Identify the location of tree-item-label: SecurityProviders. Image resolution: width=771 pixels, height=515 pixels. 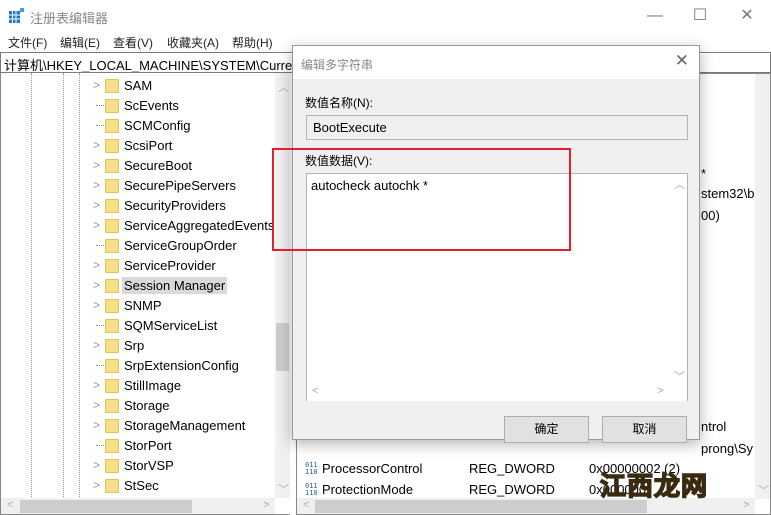
(175, 205).